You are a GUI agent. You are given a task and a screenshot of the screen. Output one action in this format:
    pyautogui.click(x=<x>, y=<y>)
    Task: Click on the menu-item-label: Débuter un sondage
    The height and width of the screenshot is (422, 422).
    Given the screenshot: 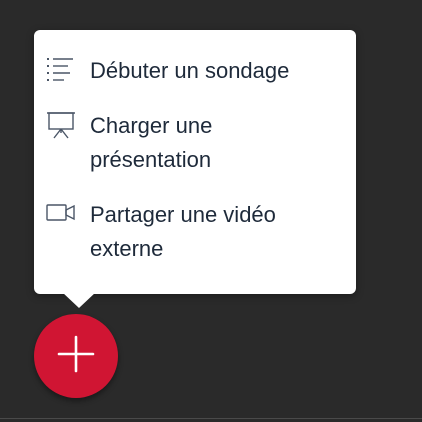 What is the action you would take?
    pyautogui.click(x=190, y=70)
    